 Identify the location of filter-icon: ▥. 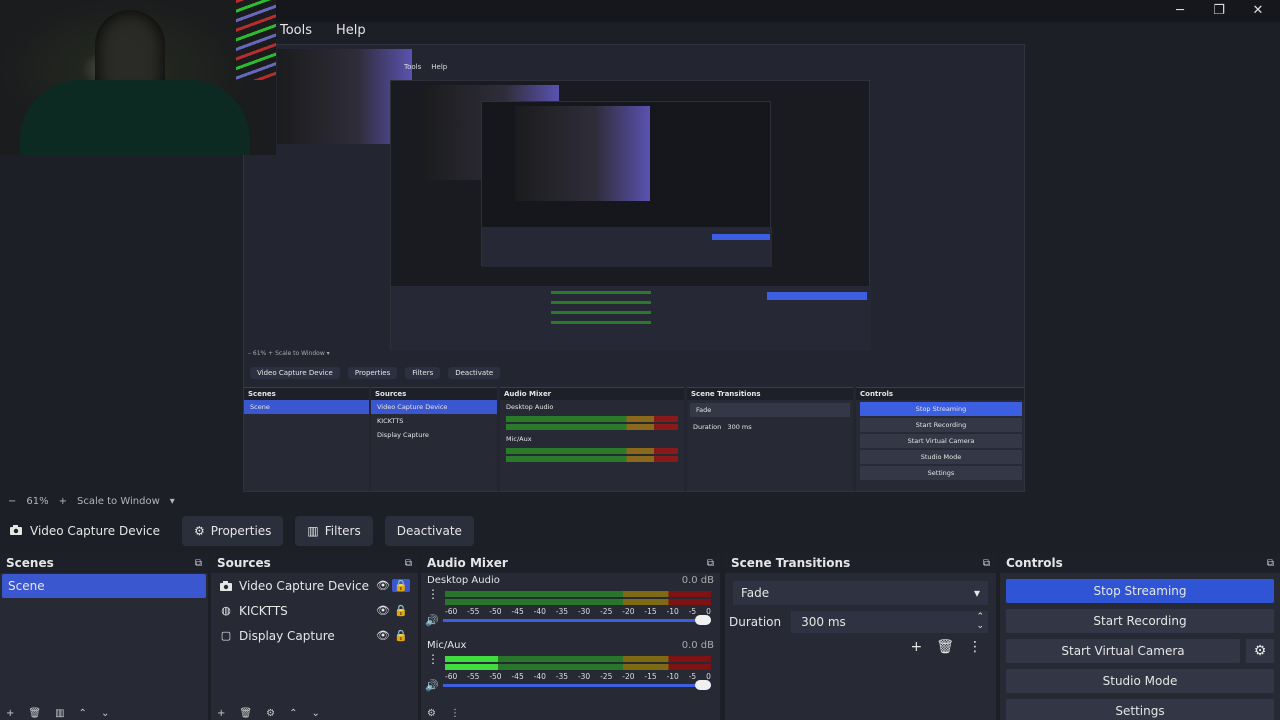
(59, 713).